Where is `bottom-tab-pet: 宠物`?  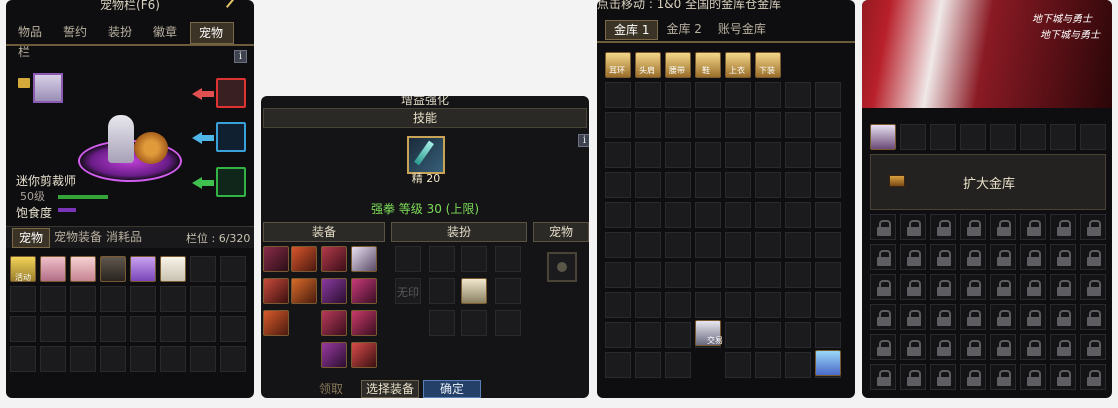 bottom-tab-pet: 宠物 is located at coordinates (31, 238).